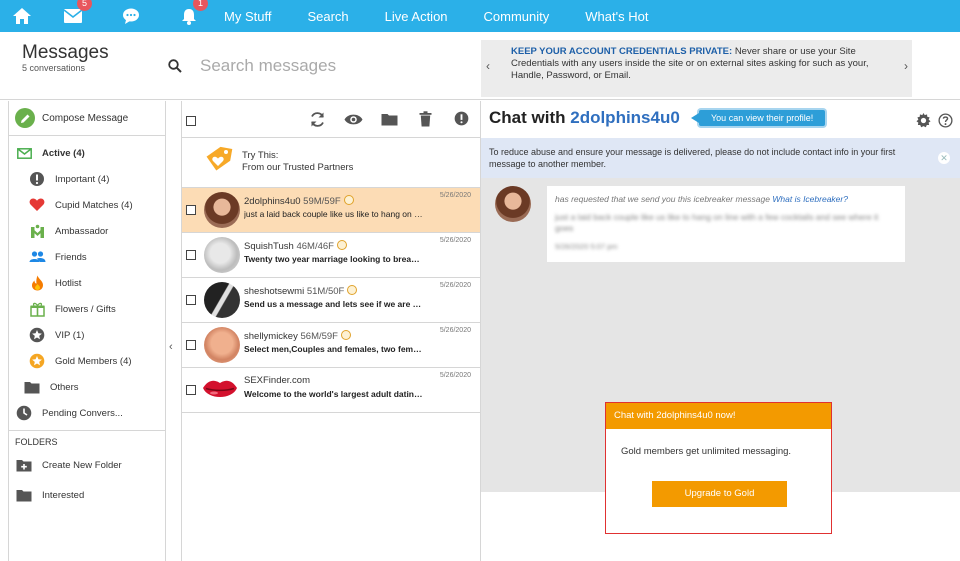  What do you see at coordinates (131, 16) in the screenshot?
I see `chat-button` at bounding box center [131, 16].